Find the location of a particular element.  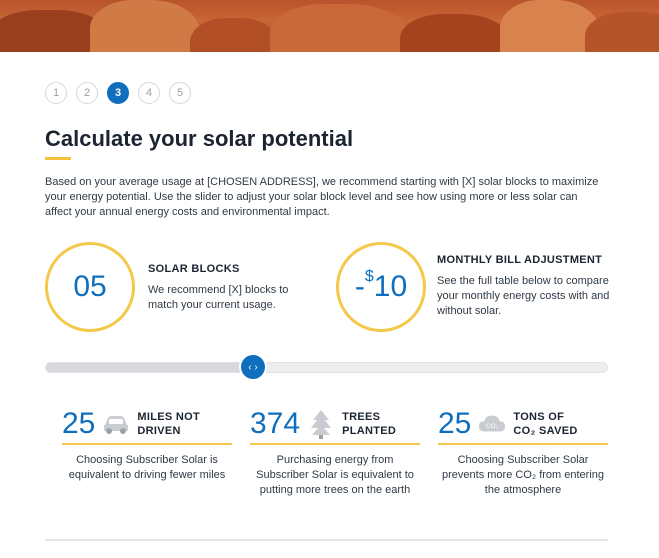

solar-blocks-ring: 05 is located at coordinates (90, 287).